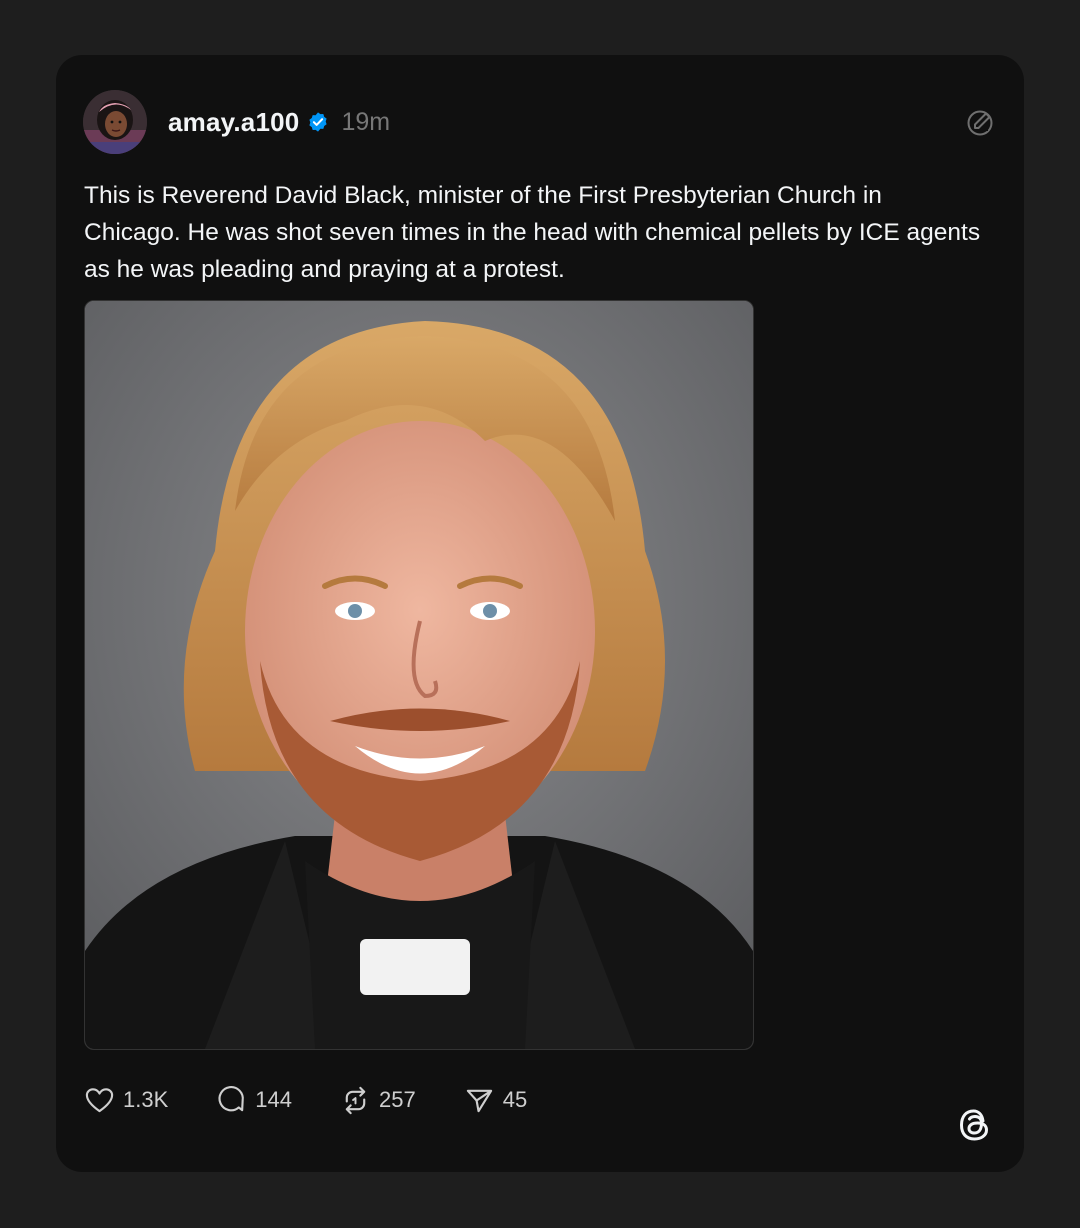 Image resolution: width=1080 pixels, height=1228 pixels. I want to click on post-actions: 1.3K 144 257 45, so click(329, 1100).